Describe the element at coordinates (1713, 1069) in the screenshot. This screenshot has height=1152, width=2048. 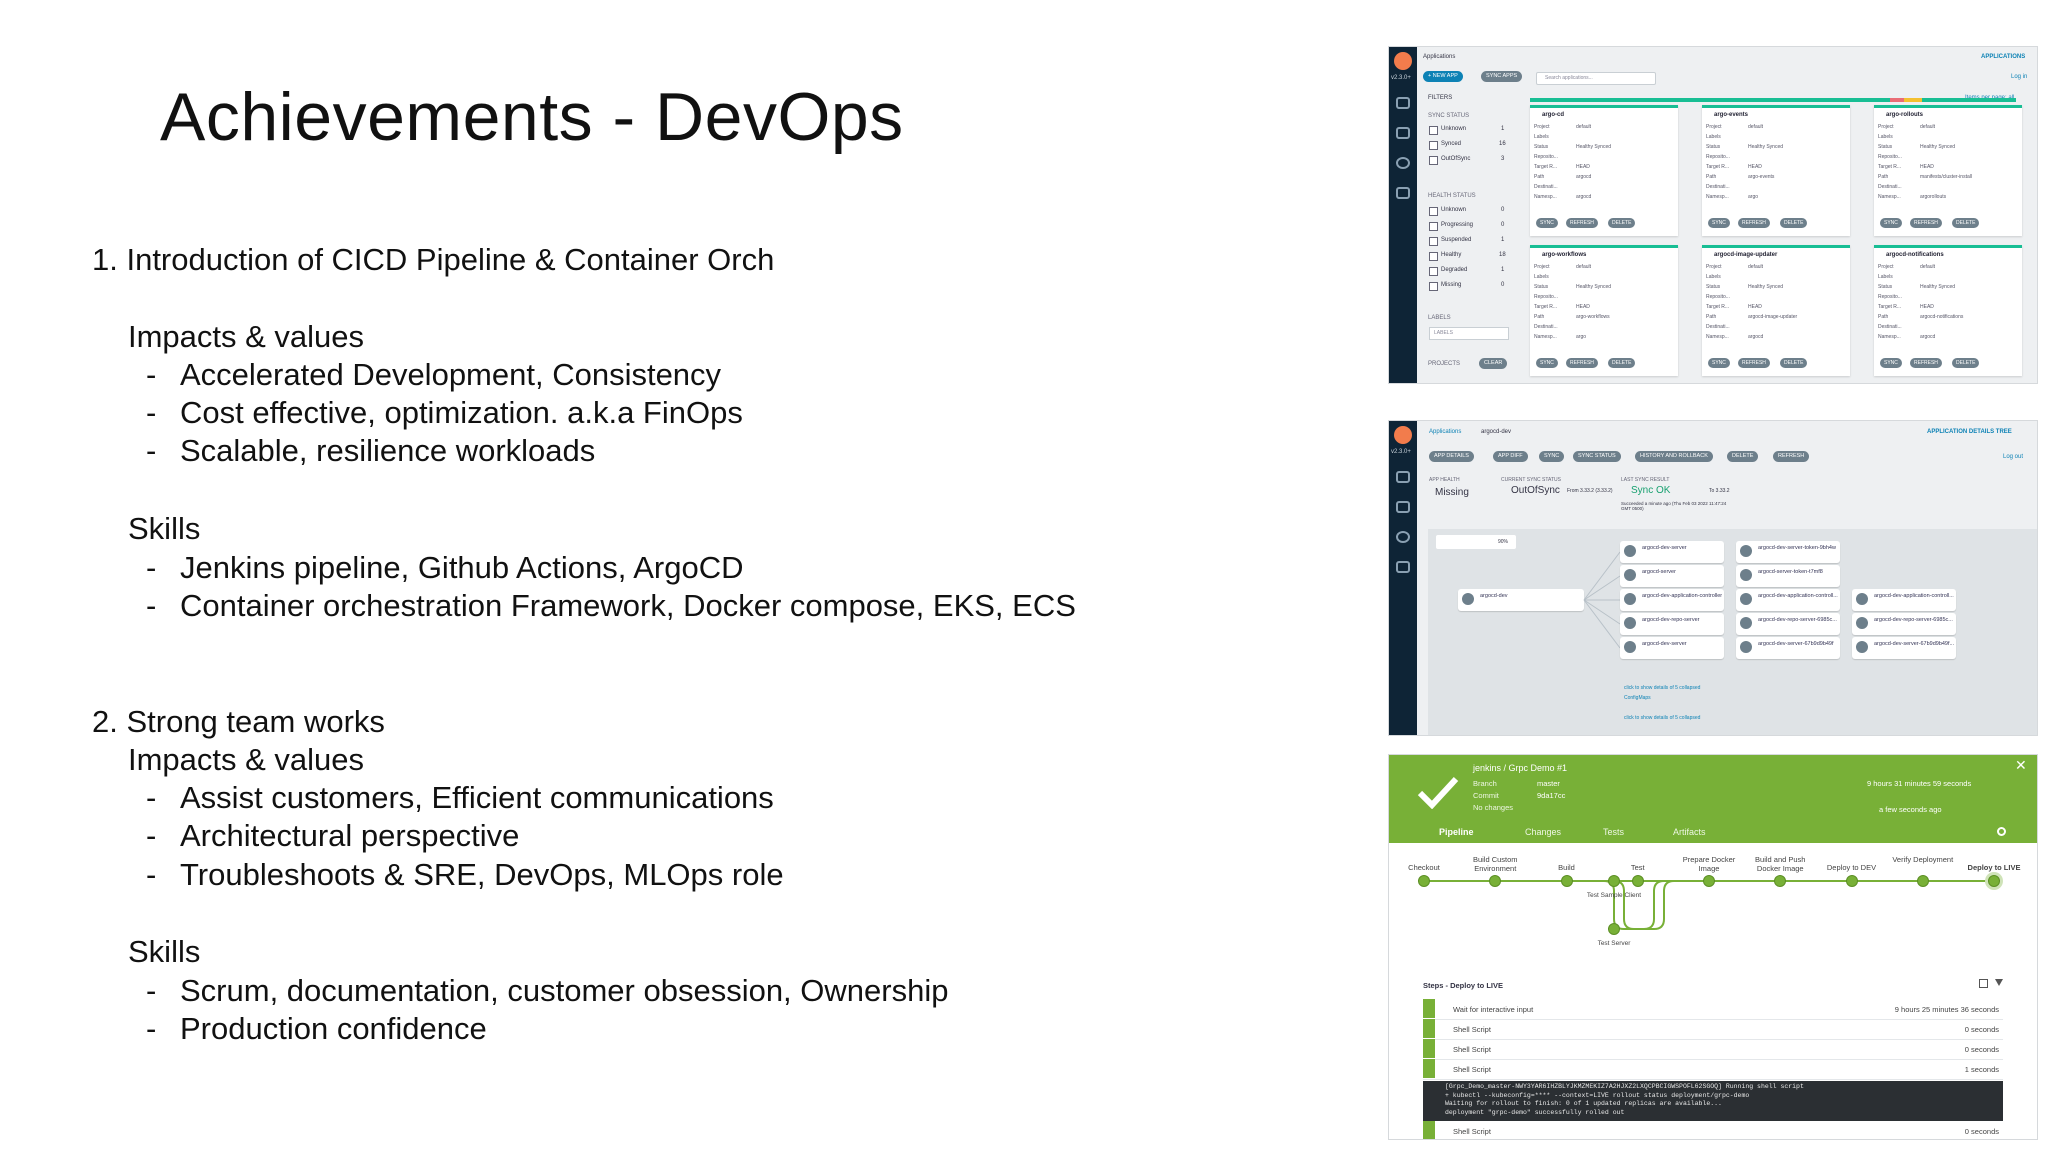
I see `step-row: Shell Script 1 seconds` at that location.